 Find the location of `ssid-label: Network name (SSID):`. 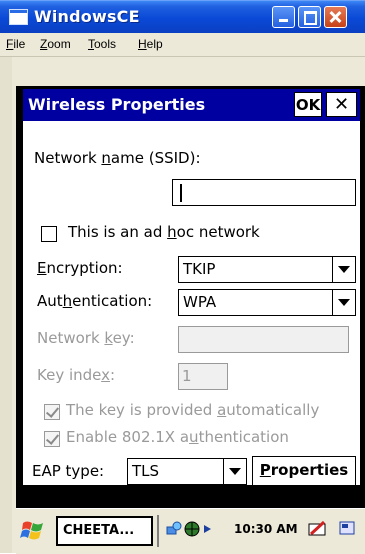

ssid-label: Network name (SSID): is located at coordinates (117, 158).